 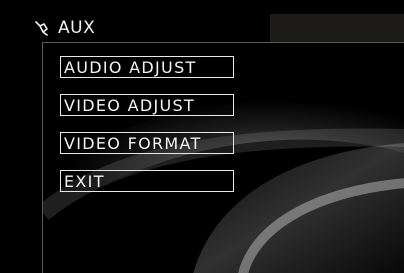 What do you see at coordinates (147, 181) in the screenshot?
I see `menu-item-exit: EXIT` at bounding box center [147, 181].